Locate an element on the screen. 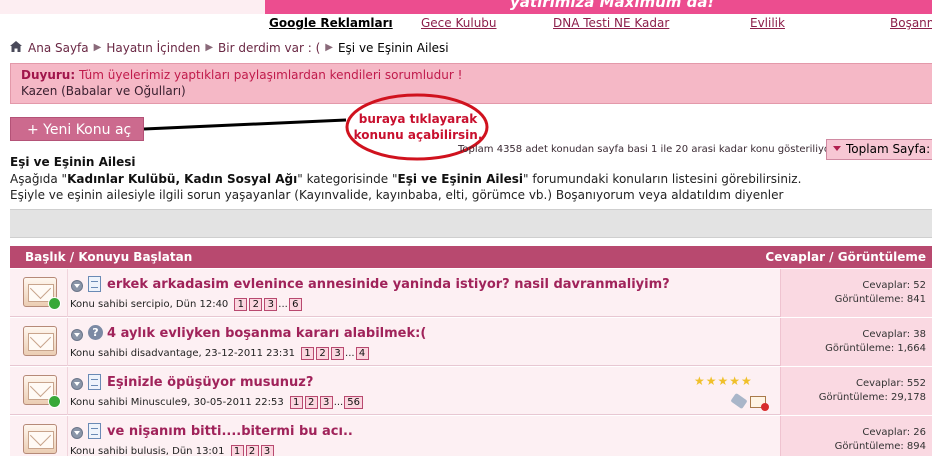 Image resolution: width=932 pixels, height=456 pixels. dropdown-arrow-icon is located at coordinates (837, 148).